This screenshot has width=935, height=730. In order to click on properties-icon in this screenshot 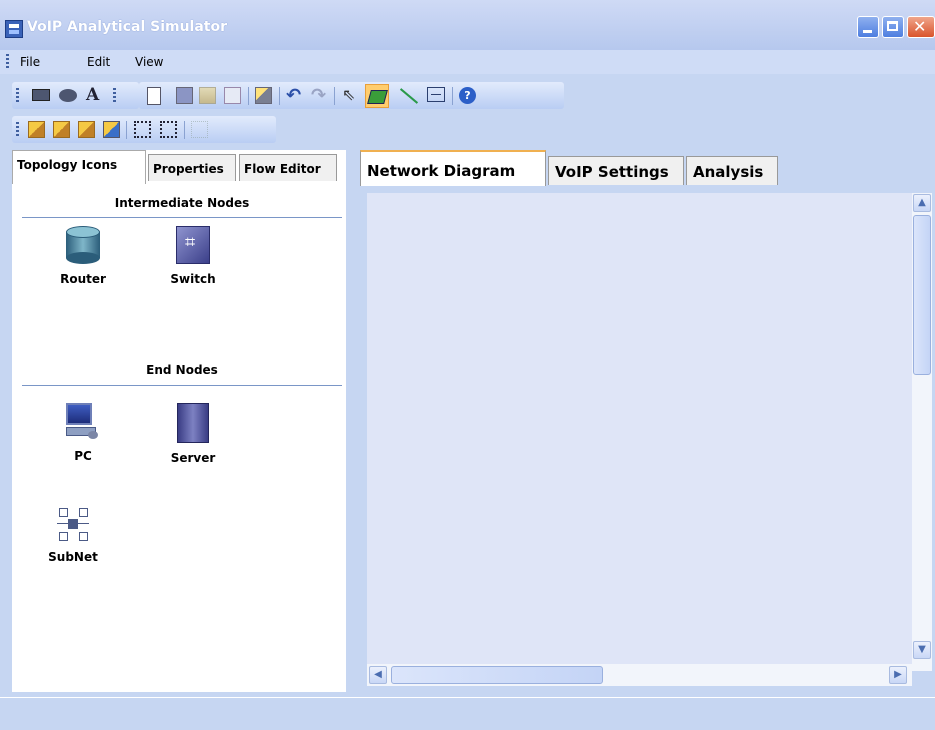, I will do `click(263, 95)`.